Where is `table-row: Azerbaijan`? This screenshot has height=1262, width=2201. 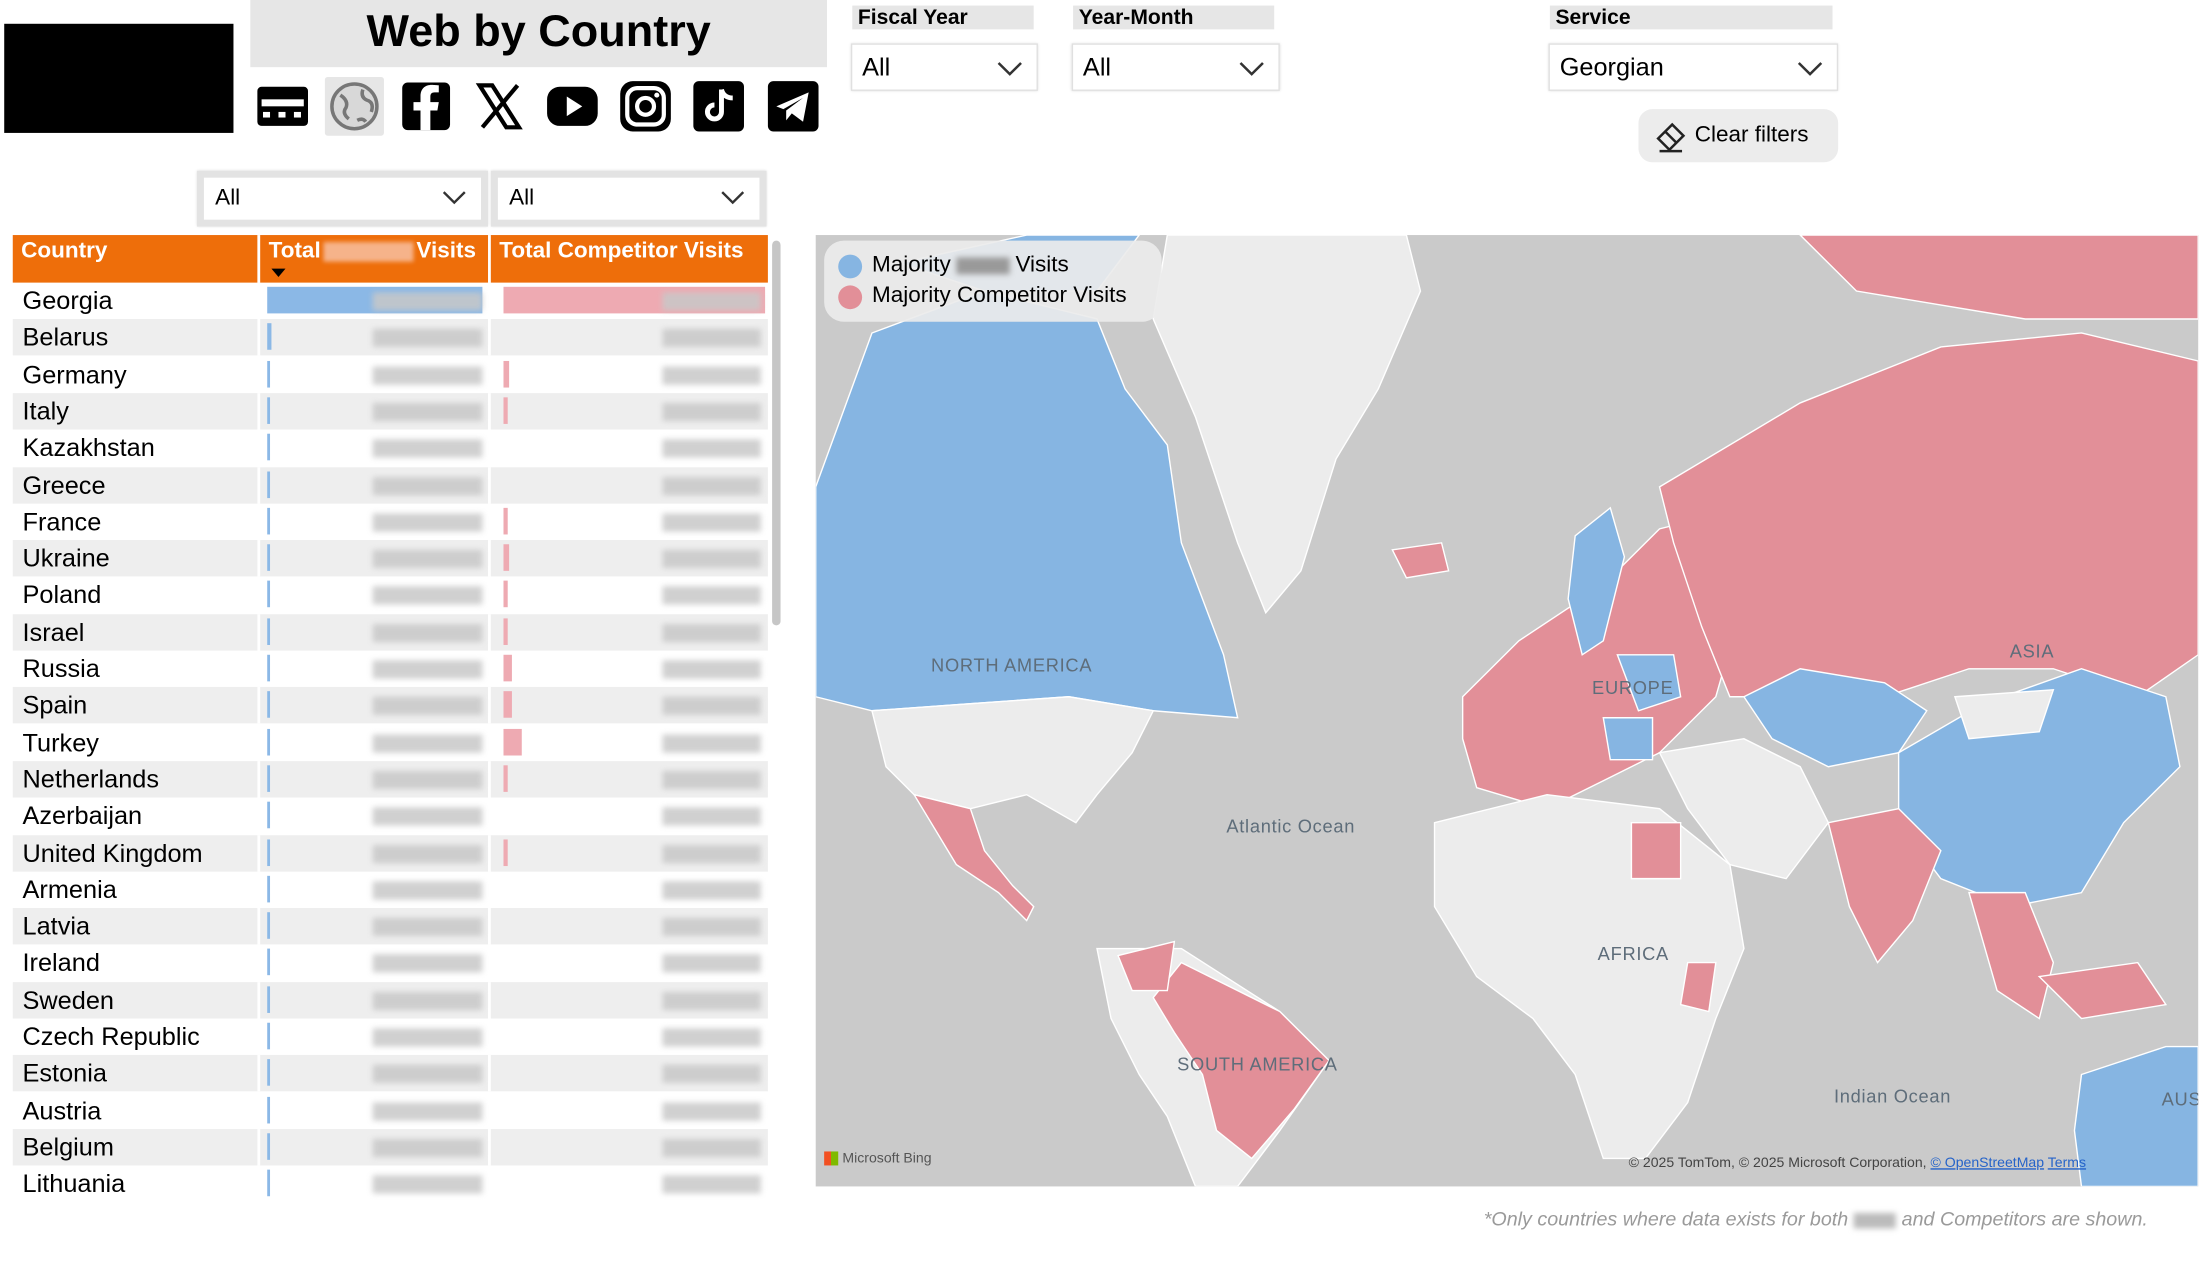 table-row: Azerbaijan is located at coordinates (390, 816).